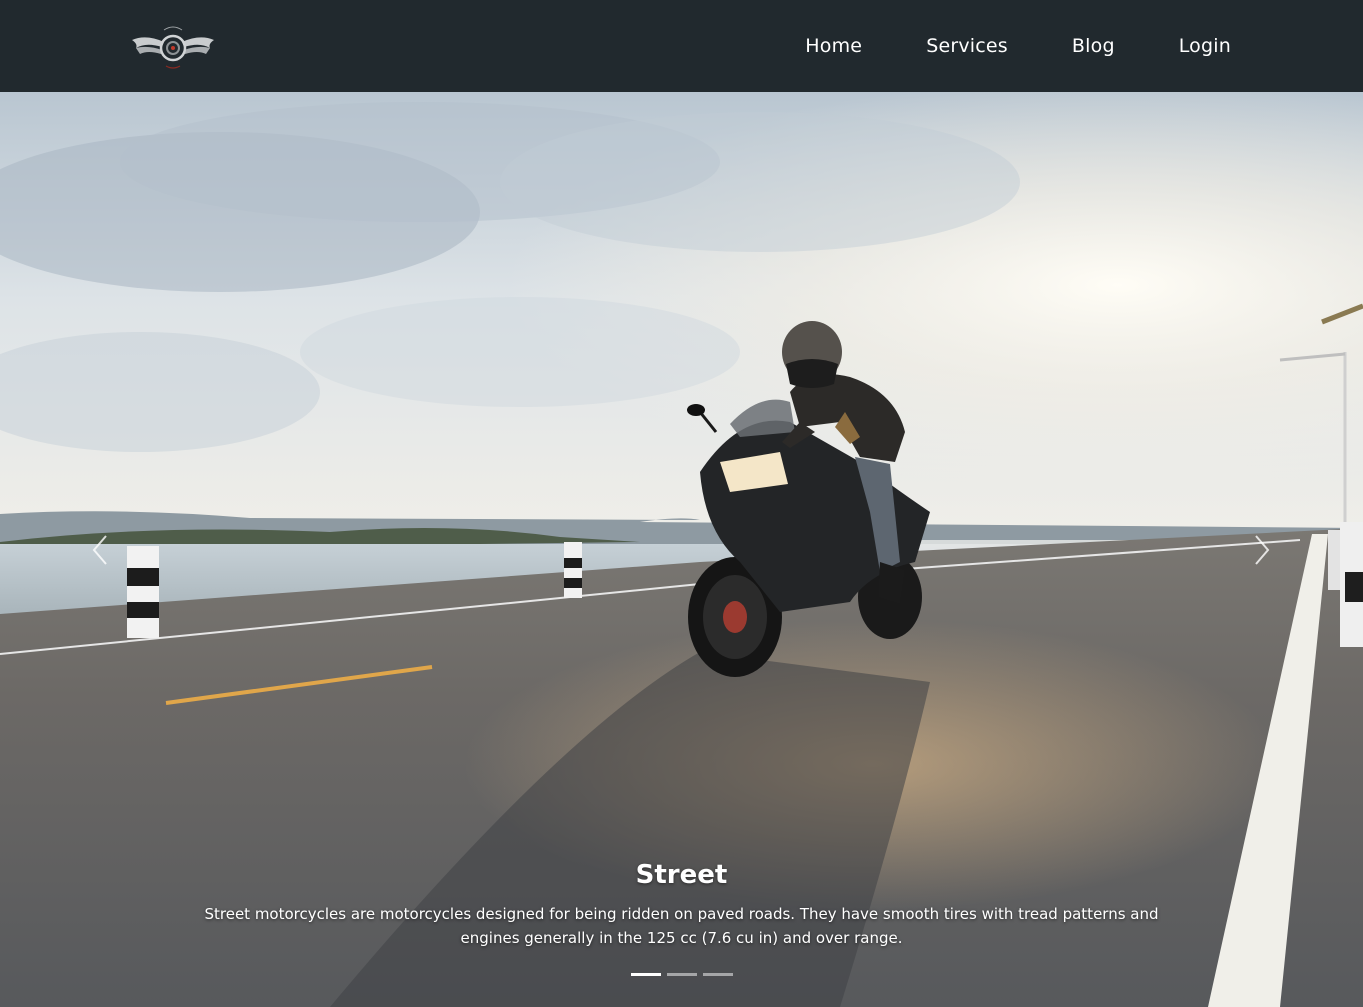 The image size is (1363, 1007). I want to click on nav-login-link: Login, so click(1205, 46).